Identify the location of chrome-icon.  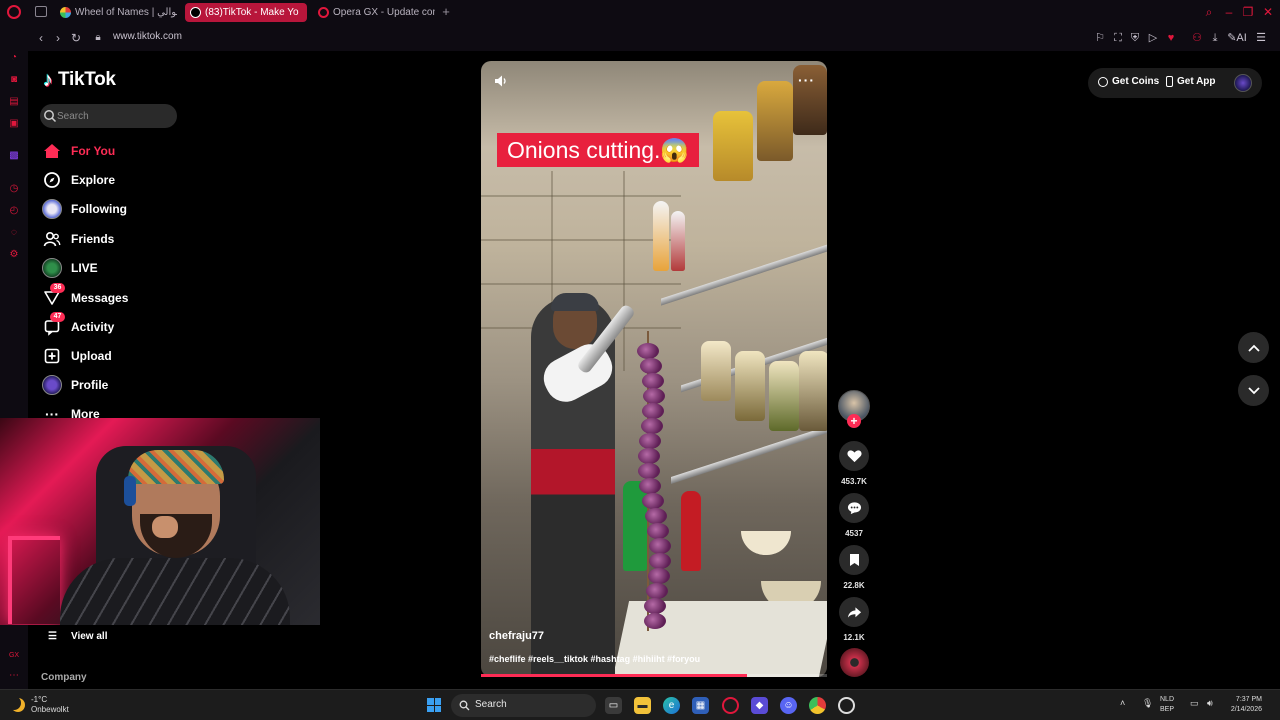
(817, 705).